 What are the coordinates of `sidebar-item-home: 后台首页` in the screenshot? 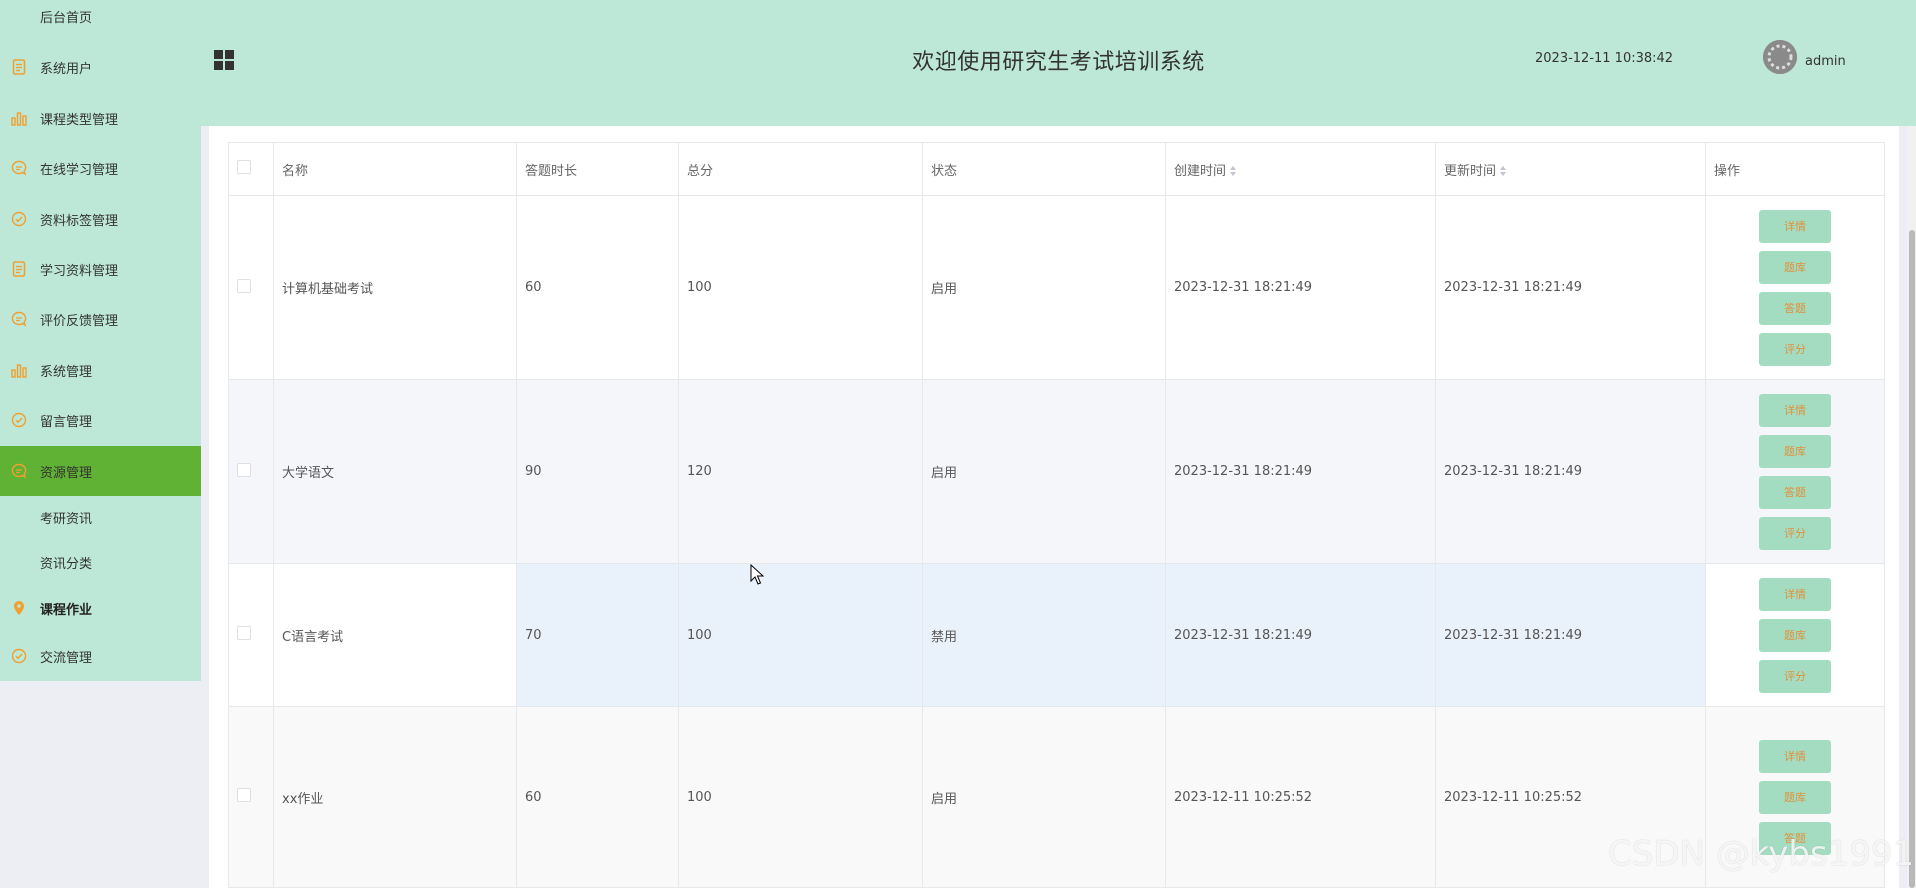 It's located at (100, 16).